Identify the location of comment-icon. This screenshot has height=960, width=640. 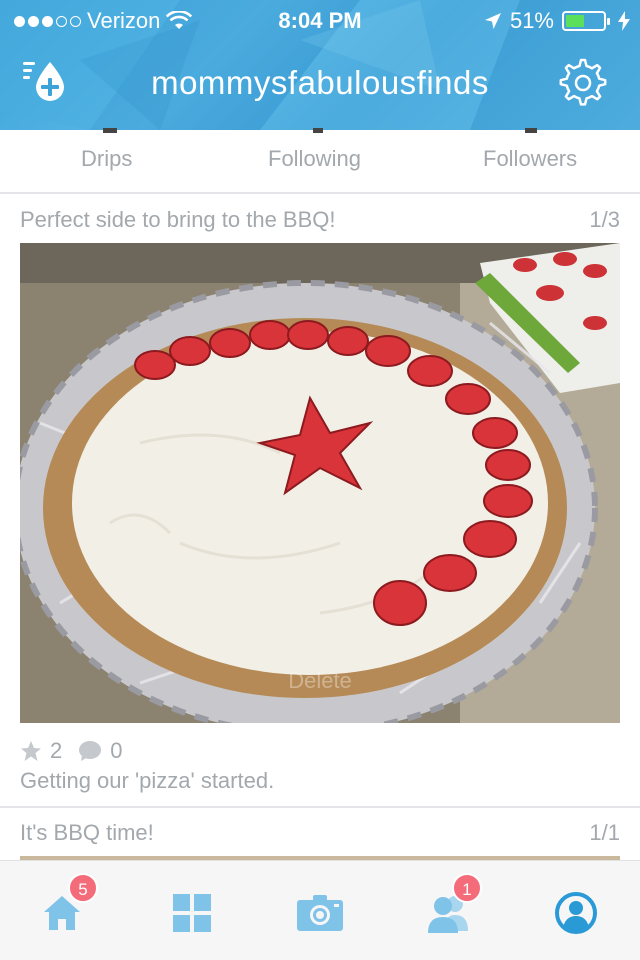
(90, 751).